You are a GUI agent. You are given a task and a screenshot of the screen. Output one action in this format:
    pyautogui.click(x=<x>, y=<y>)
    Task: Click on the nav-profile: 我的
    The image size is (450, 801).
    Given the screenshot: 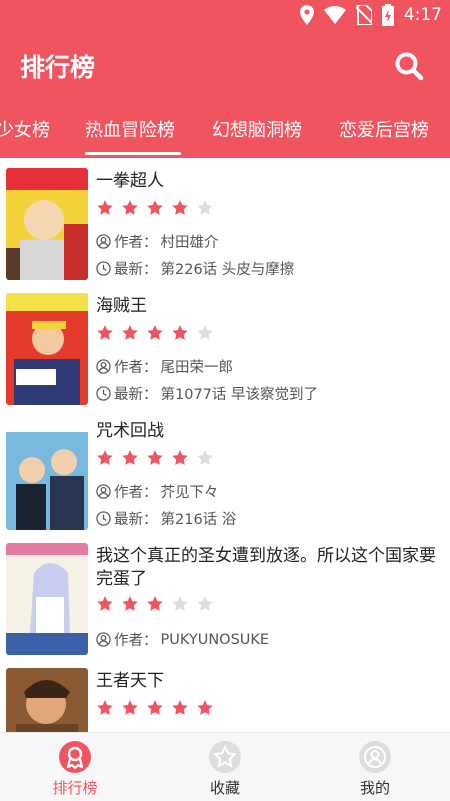 What is the action you would take?
    pyautogui.click(x=375, y=767)
    